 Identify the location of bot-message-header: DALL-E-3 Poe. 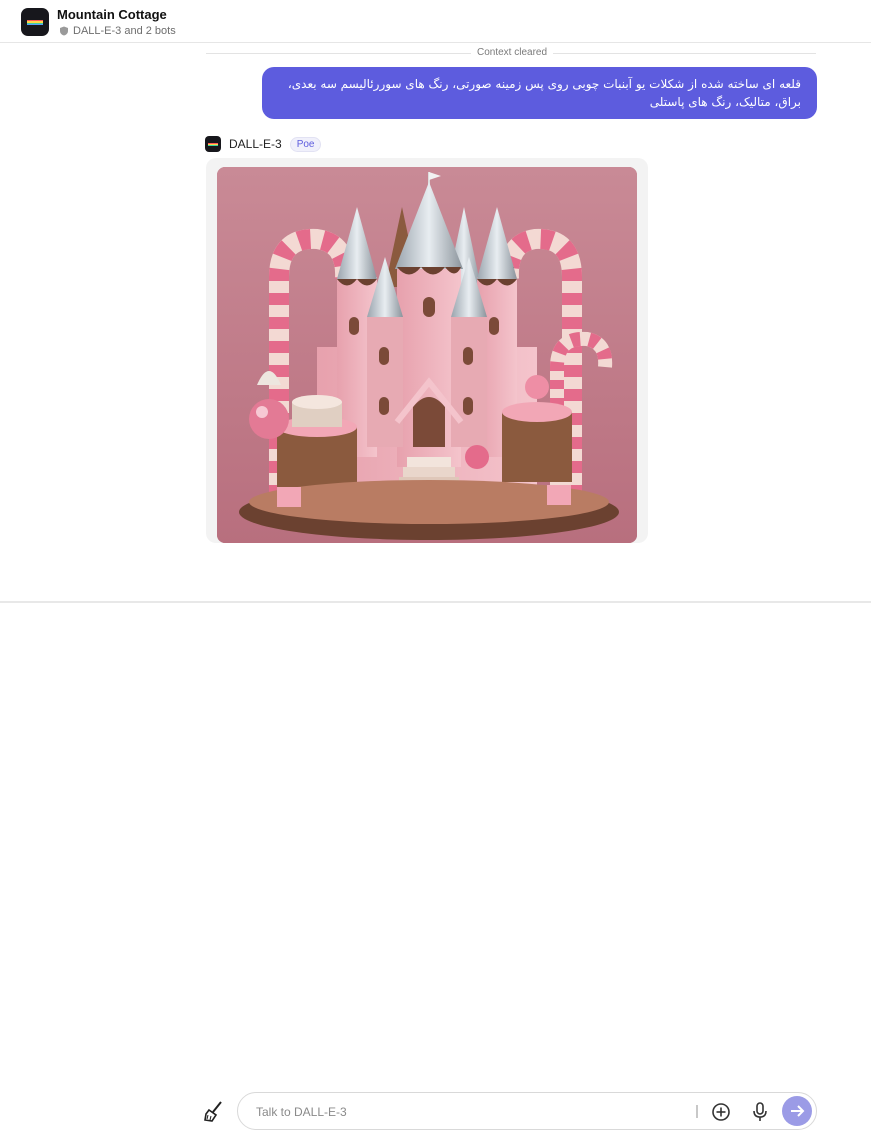
(263, 144).